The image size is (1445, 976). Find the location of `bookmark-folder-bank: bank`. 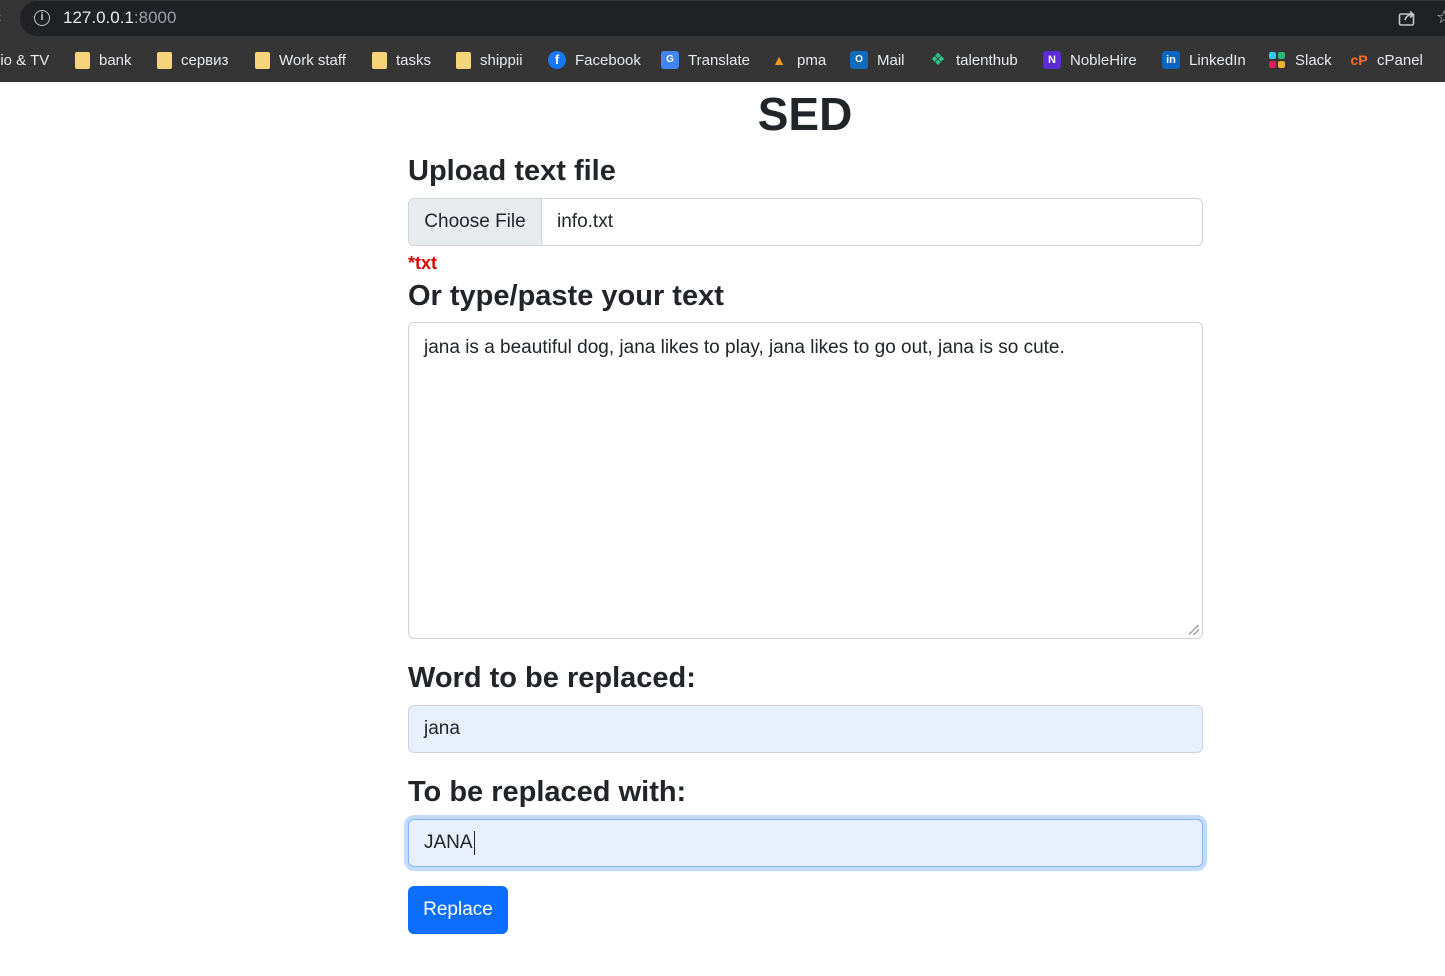

bookmark-folder-bank: bank is located at coordinates (103, 60).